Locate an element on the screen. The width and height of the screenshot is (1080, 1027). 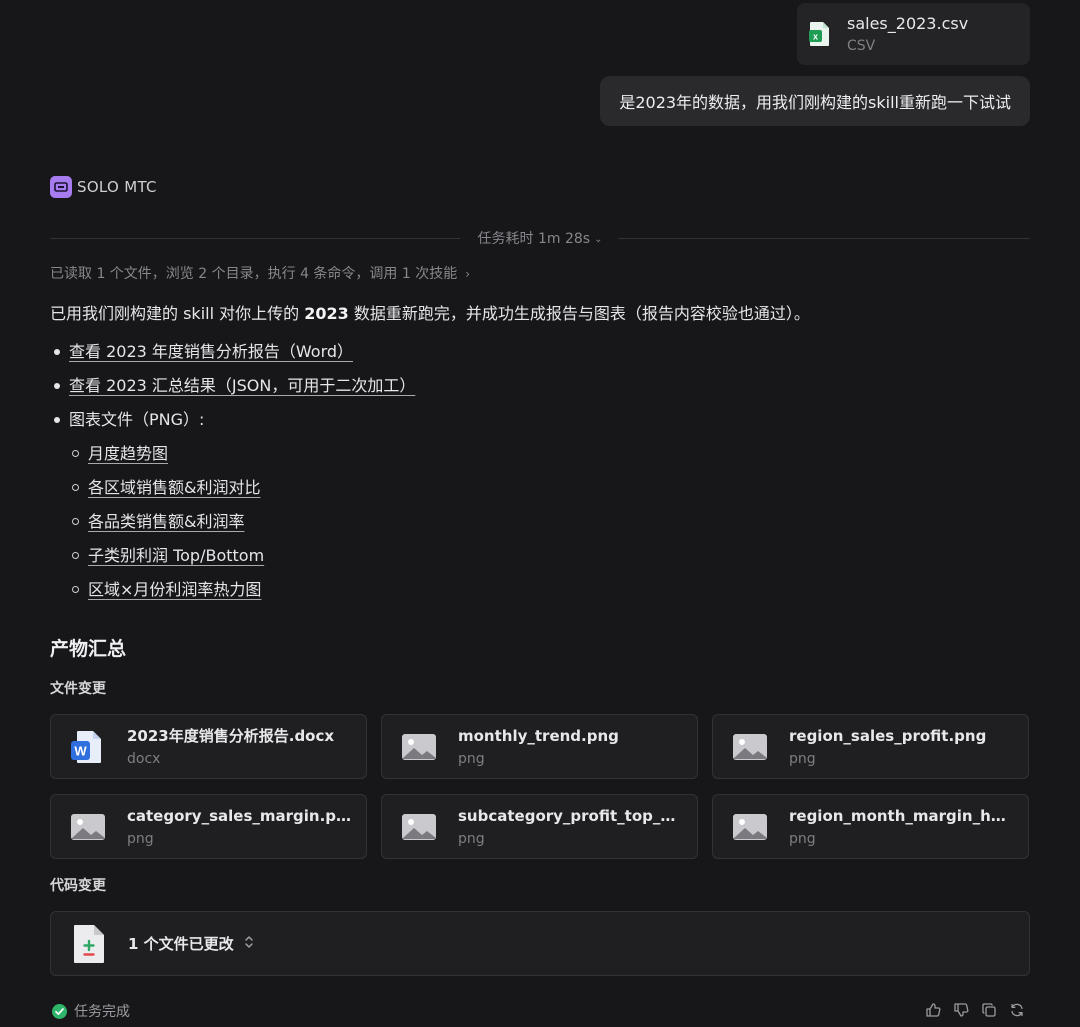
attachment-card: x sales_2023.csv CSV is located at coordinates (913, 34).